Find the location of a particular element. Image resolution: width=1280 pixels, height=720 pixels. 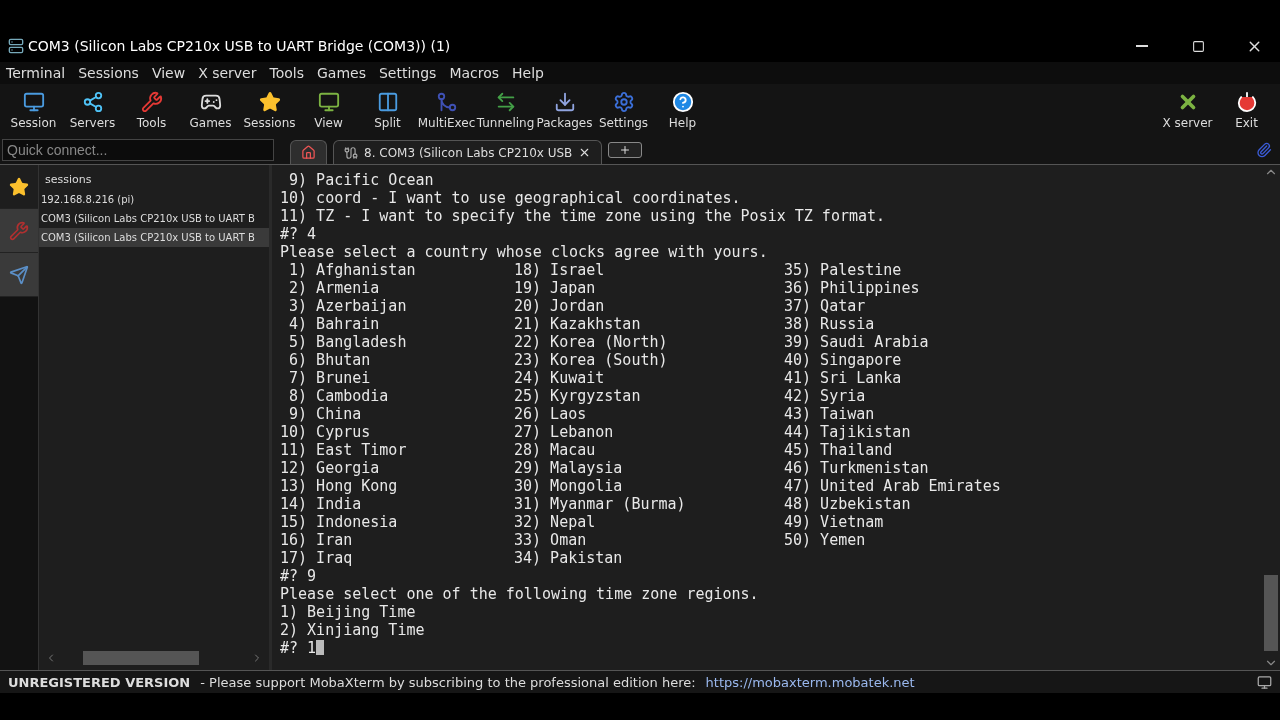

country-option: 32) Nepal is located at coordinates (555, 522).